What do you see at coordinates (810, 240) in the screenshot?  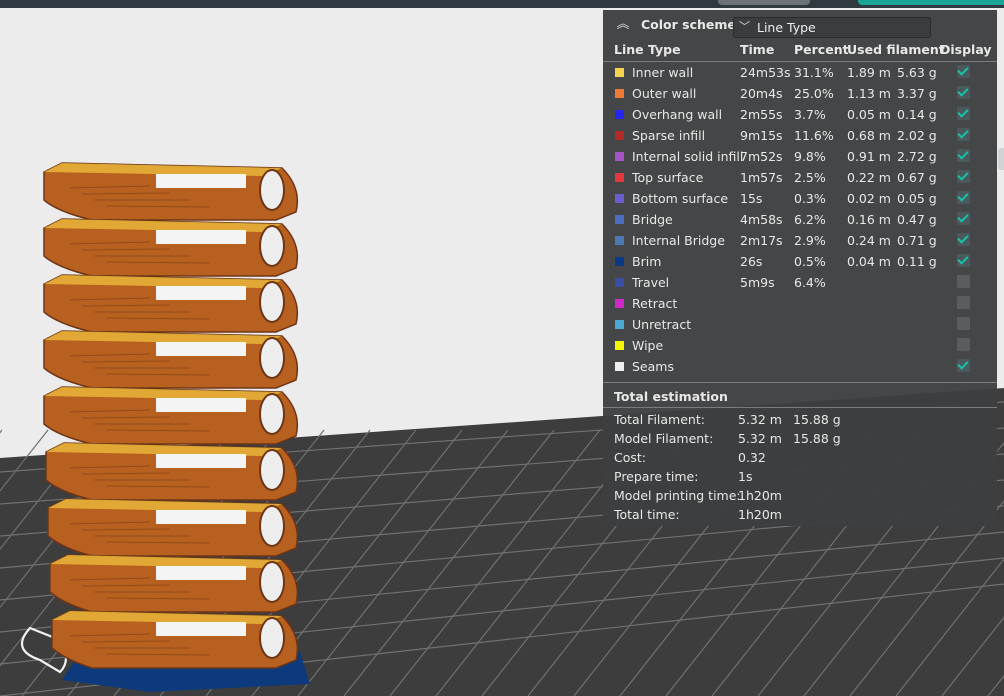 I see `line-type-percent: 2.9%` at bounding box center [810, 240].